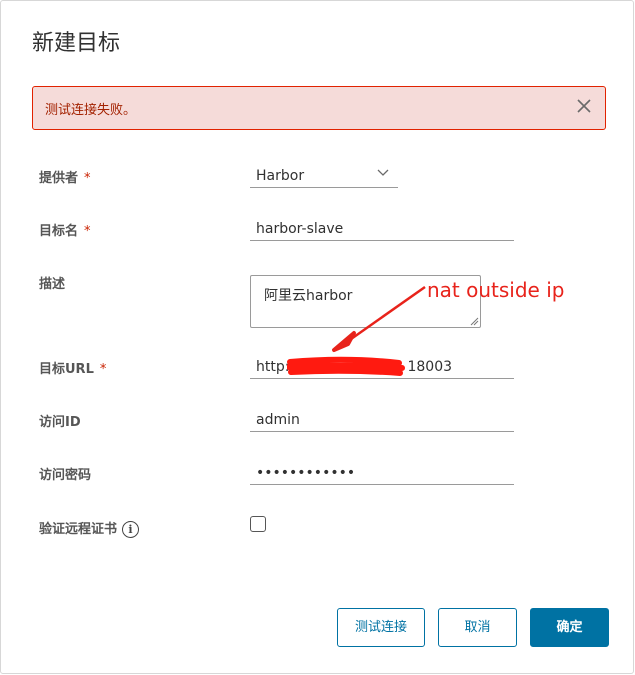 This screenshot has width=635, height=675. I want to click on description-label: 描述, so click(52, 284).